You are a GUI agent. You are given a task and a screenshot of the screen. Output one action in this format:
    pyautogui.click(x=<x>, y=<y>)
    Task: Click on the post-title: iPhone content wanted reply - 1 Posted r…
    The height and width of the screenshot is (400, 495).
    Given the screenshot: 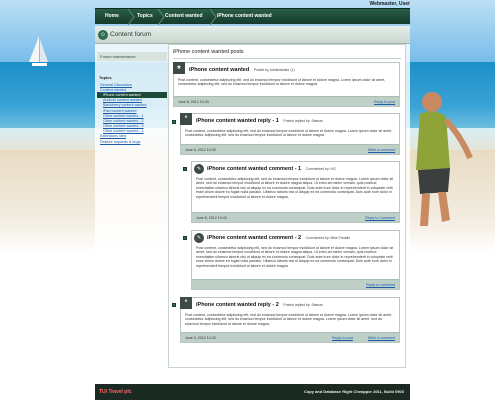 What is the action you would take?
    pyautogui.click(x=259, y=121)
    